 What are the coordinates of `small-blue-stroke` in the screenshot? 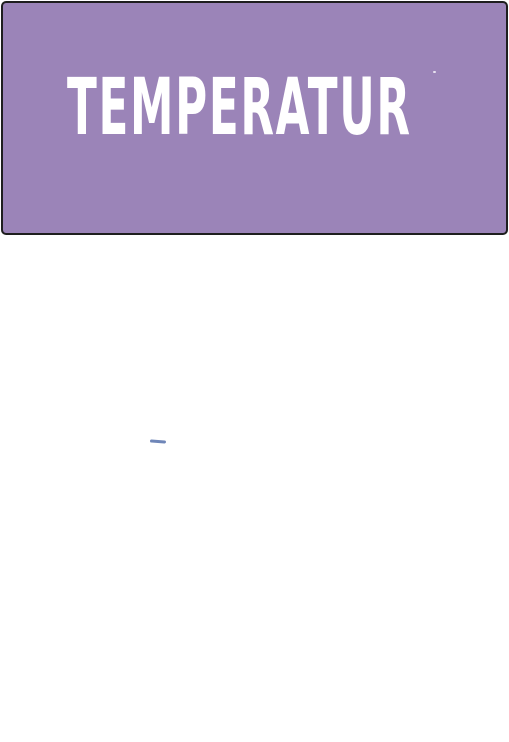 It's located at (158, 441).